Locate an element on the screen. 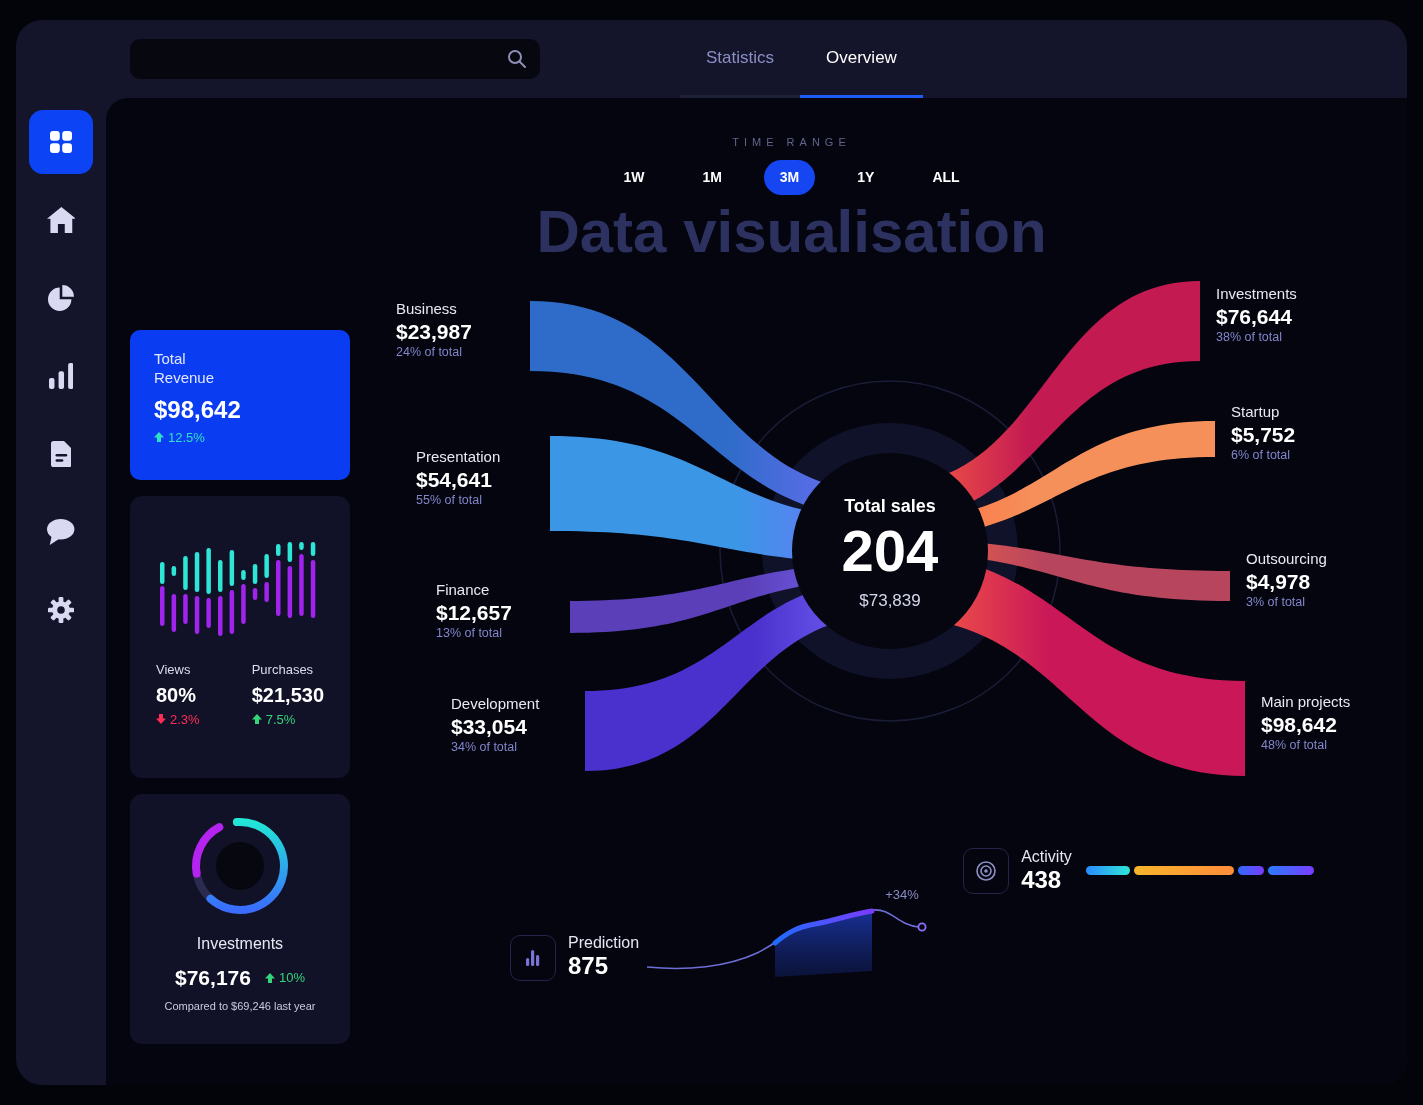 The height and width of the screenshot is (1105, 1423). flow-share: 3% of total is located at coordinates (1276, 603).